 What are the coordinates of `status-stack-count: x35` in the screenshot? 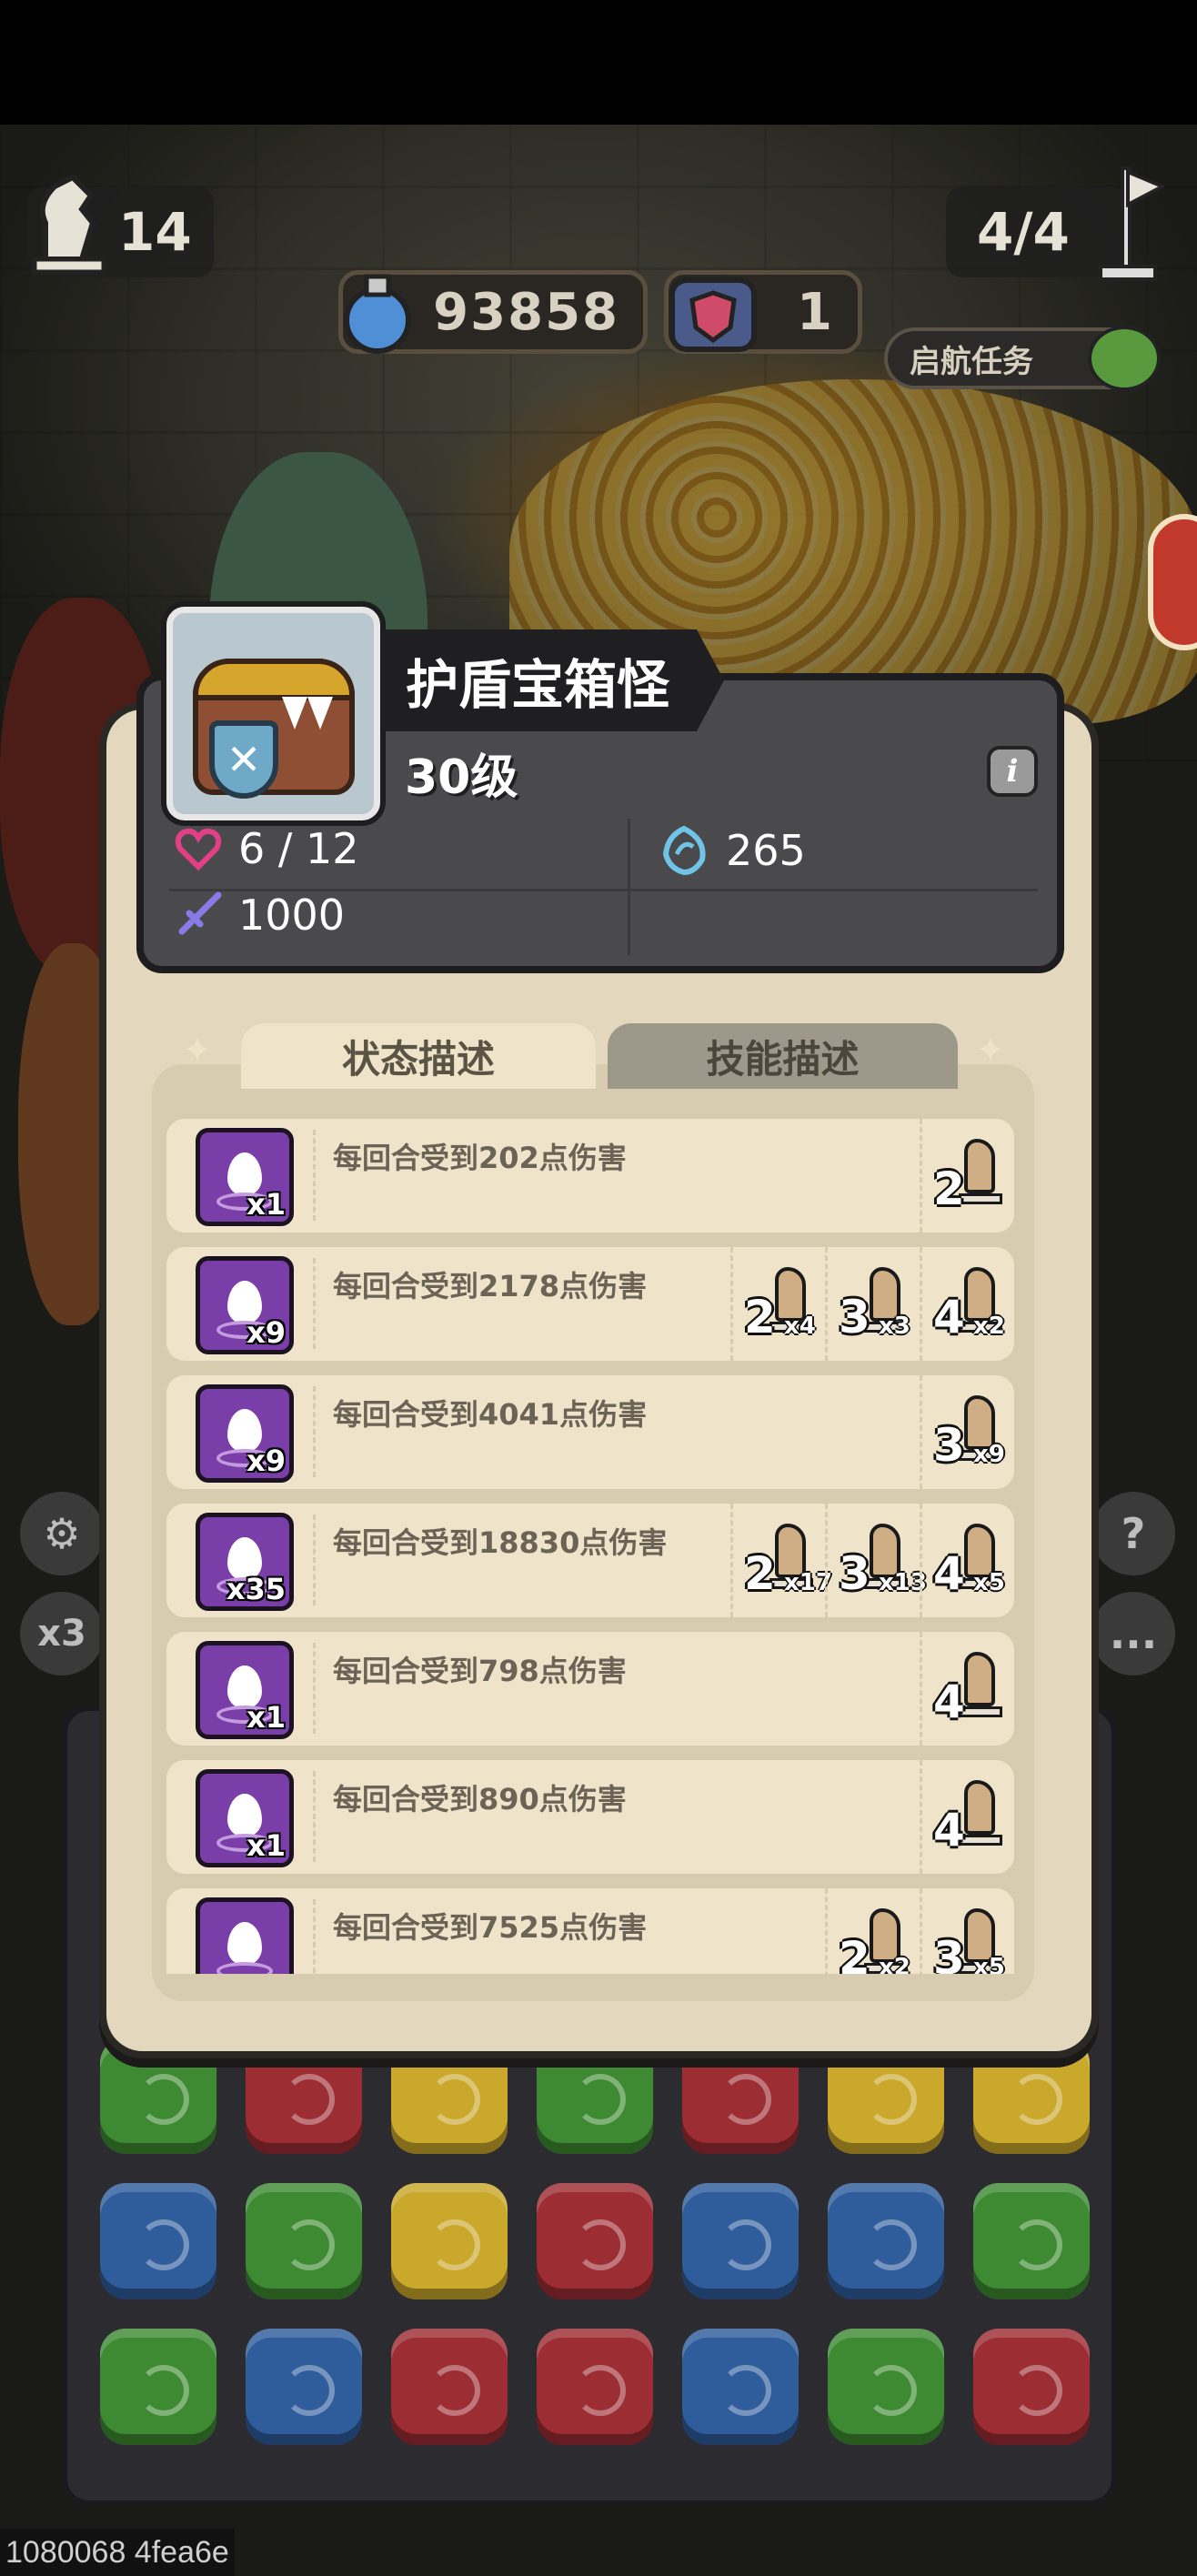 It's located at (256, 1589).